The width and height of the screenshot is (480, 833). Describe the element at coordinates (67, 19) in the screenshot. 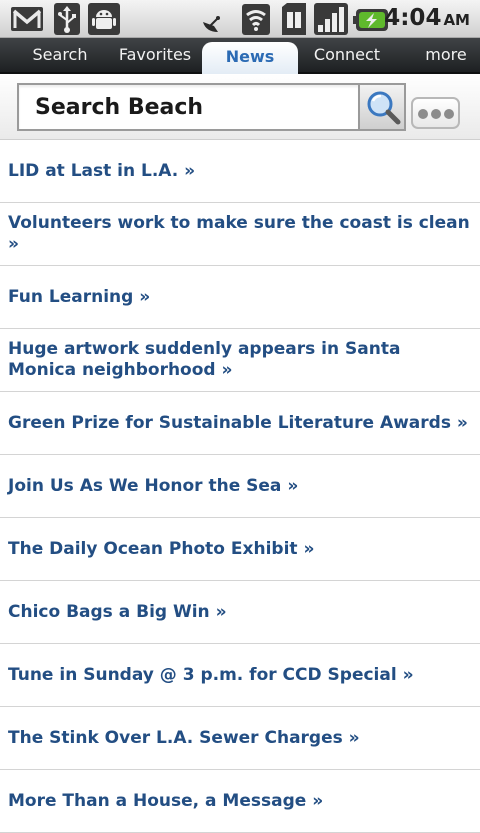

I see `usb-icon` at that location.